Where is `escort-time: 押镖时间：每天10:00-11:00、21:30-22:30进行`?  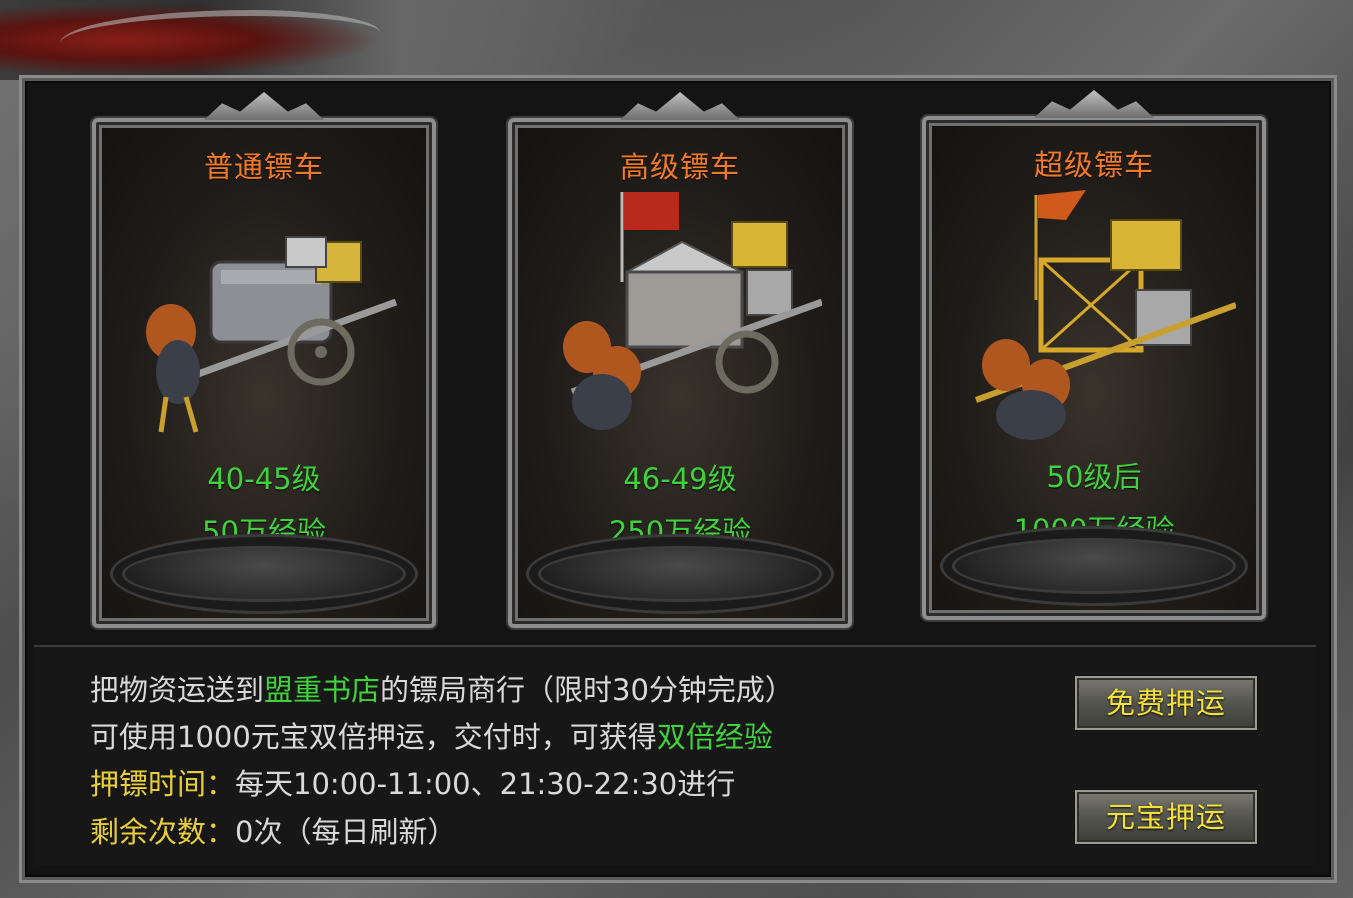 escort-time: 押镖时间：每天10:00-11:00、21:30-22:30进行 is located at coordinates (412, 782).